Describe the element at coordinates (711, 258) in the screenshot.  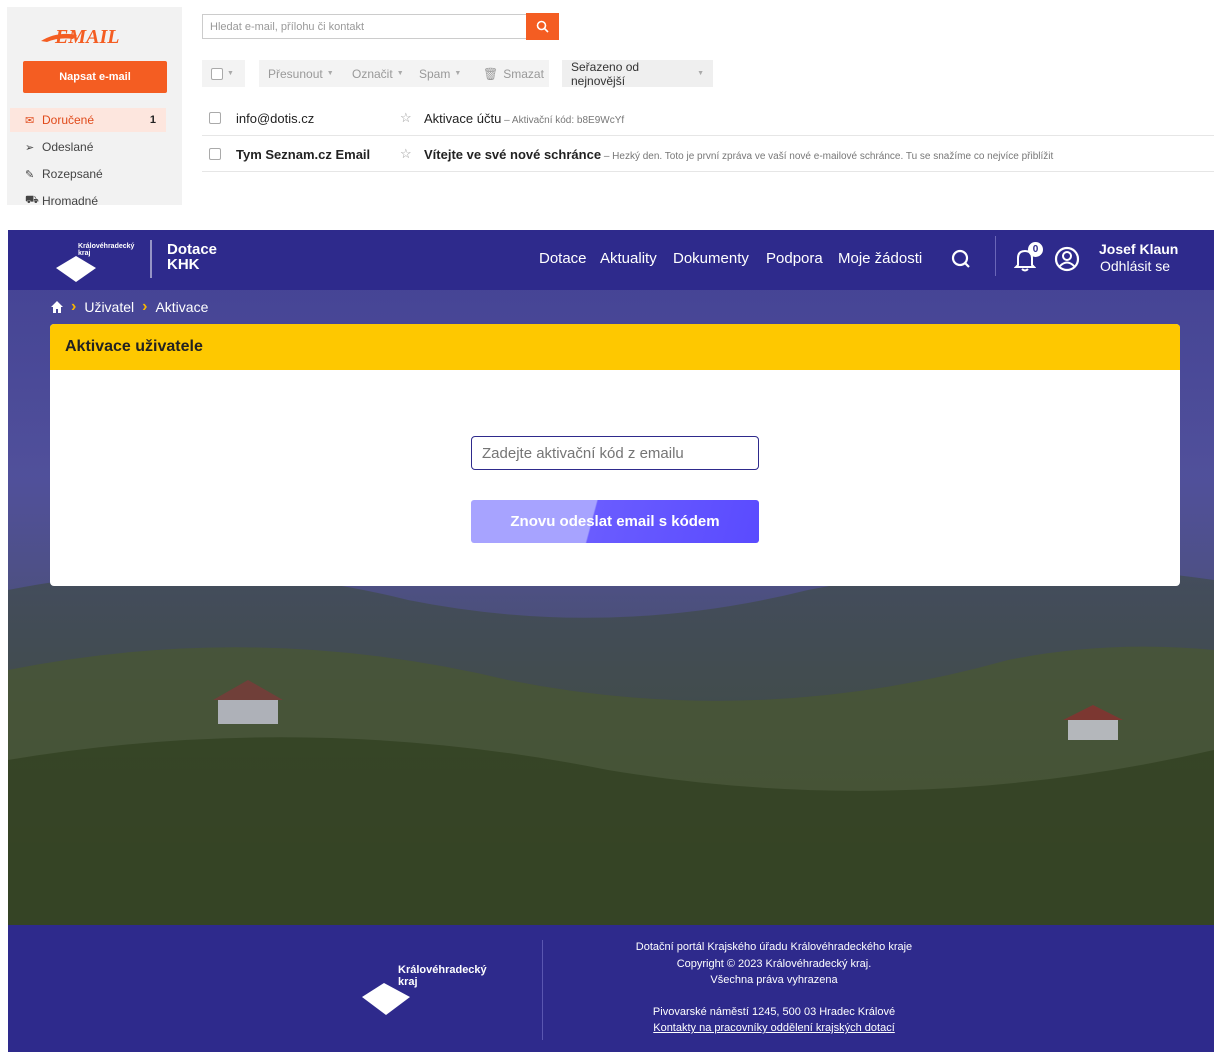
I see `nav-dokumenty: Dokumenty` at that location.